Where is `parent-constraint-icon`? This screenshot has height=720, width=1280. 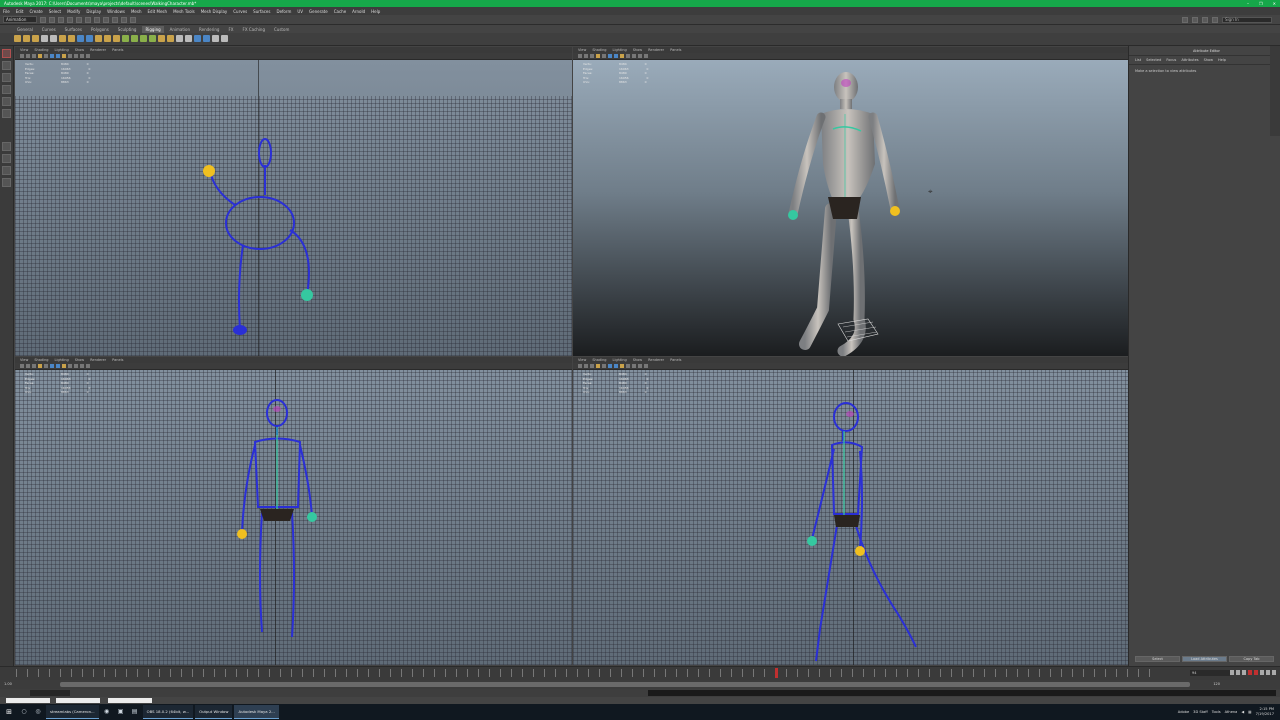
parent-constraint-icon is located at coordinates (143, 38).